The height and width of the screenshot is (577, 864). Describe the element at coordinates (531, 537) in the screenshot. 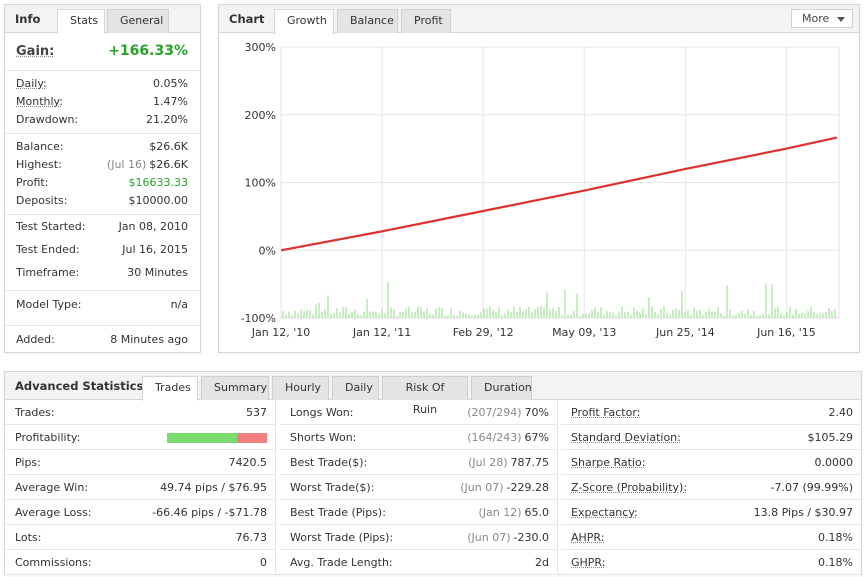

I see `worst-trade-pips-value: -230.0` at that location.